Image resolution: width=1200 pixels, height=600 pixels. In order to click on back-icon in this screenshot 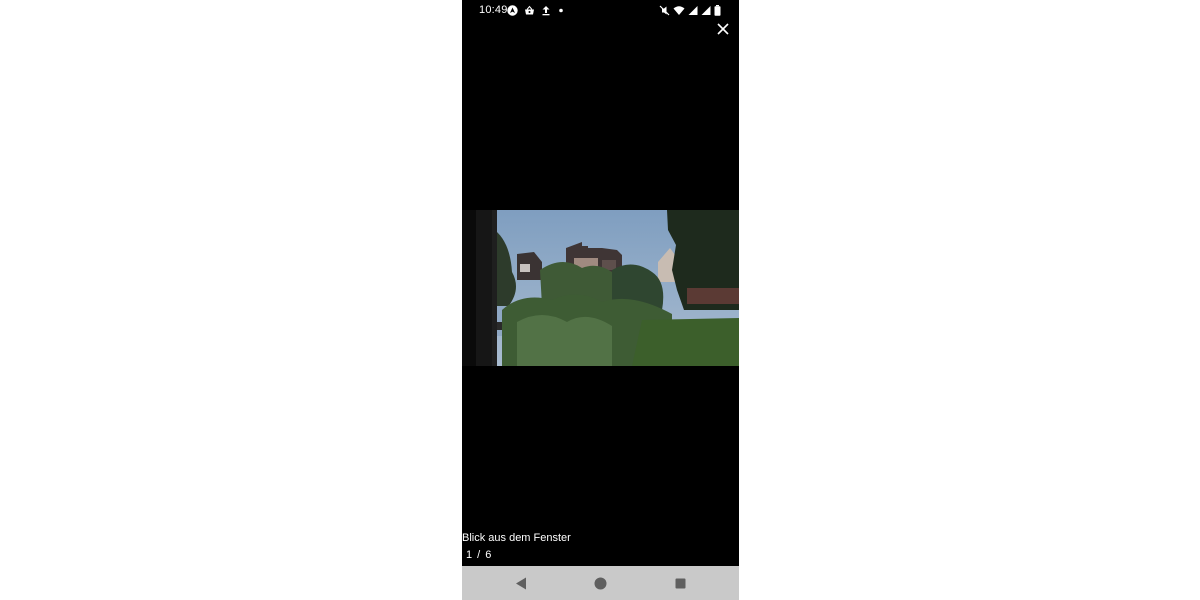, I will do `click(521, 583)`.